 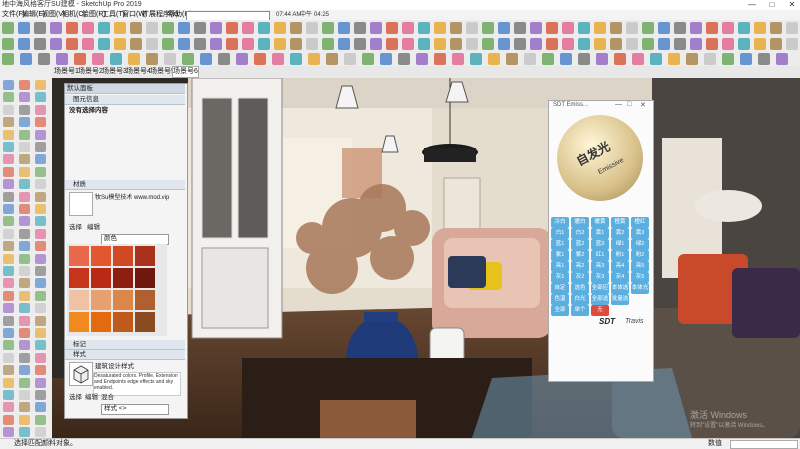 What do you see at coordinates (185, 72) in the screenshot?
I see `scene-tab-6: 场景号6` at bounding box center [185, 72].